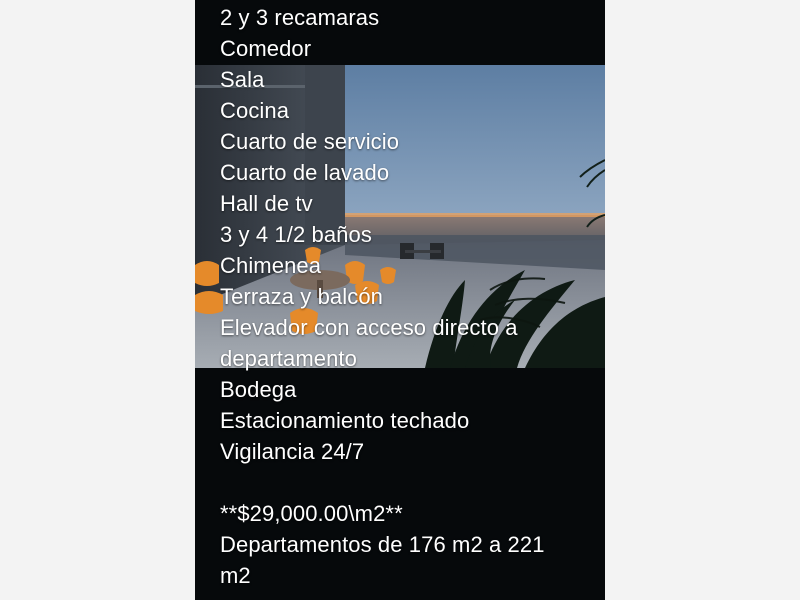 Image resolution: width=800 pixels, height=600 pixels. Describe the element at coordinates (305, 172) in the screenshot. I see `feature-laundry-room: Cuarto de lavado` at that location.